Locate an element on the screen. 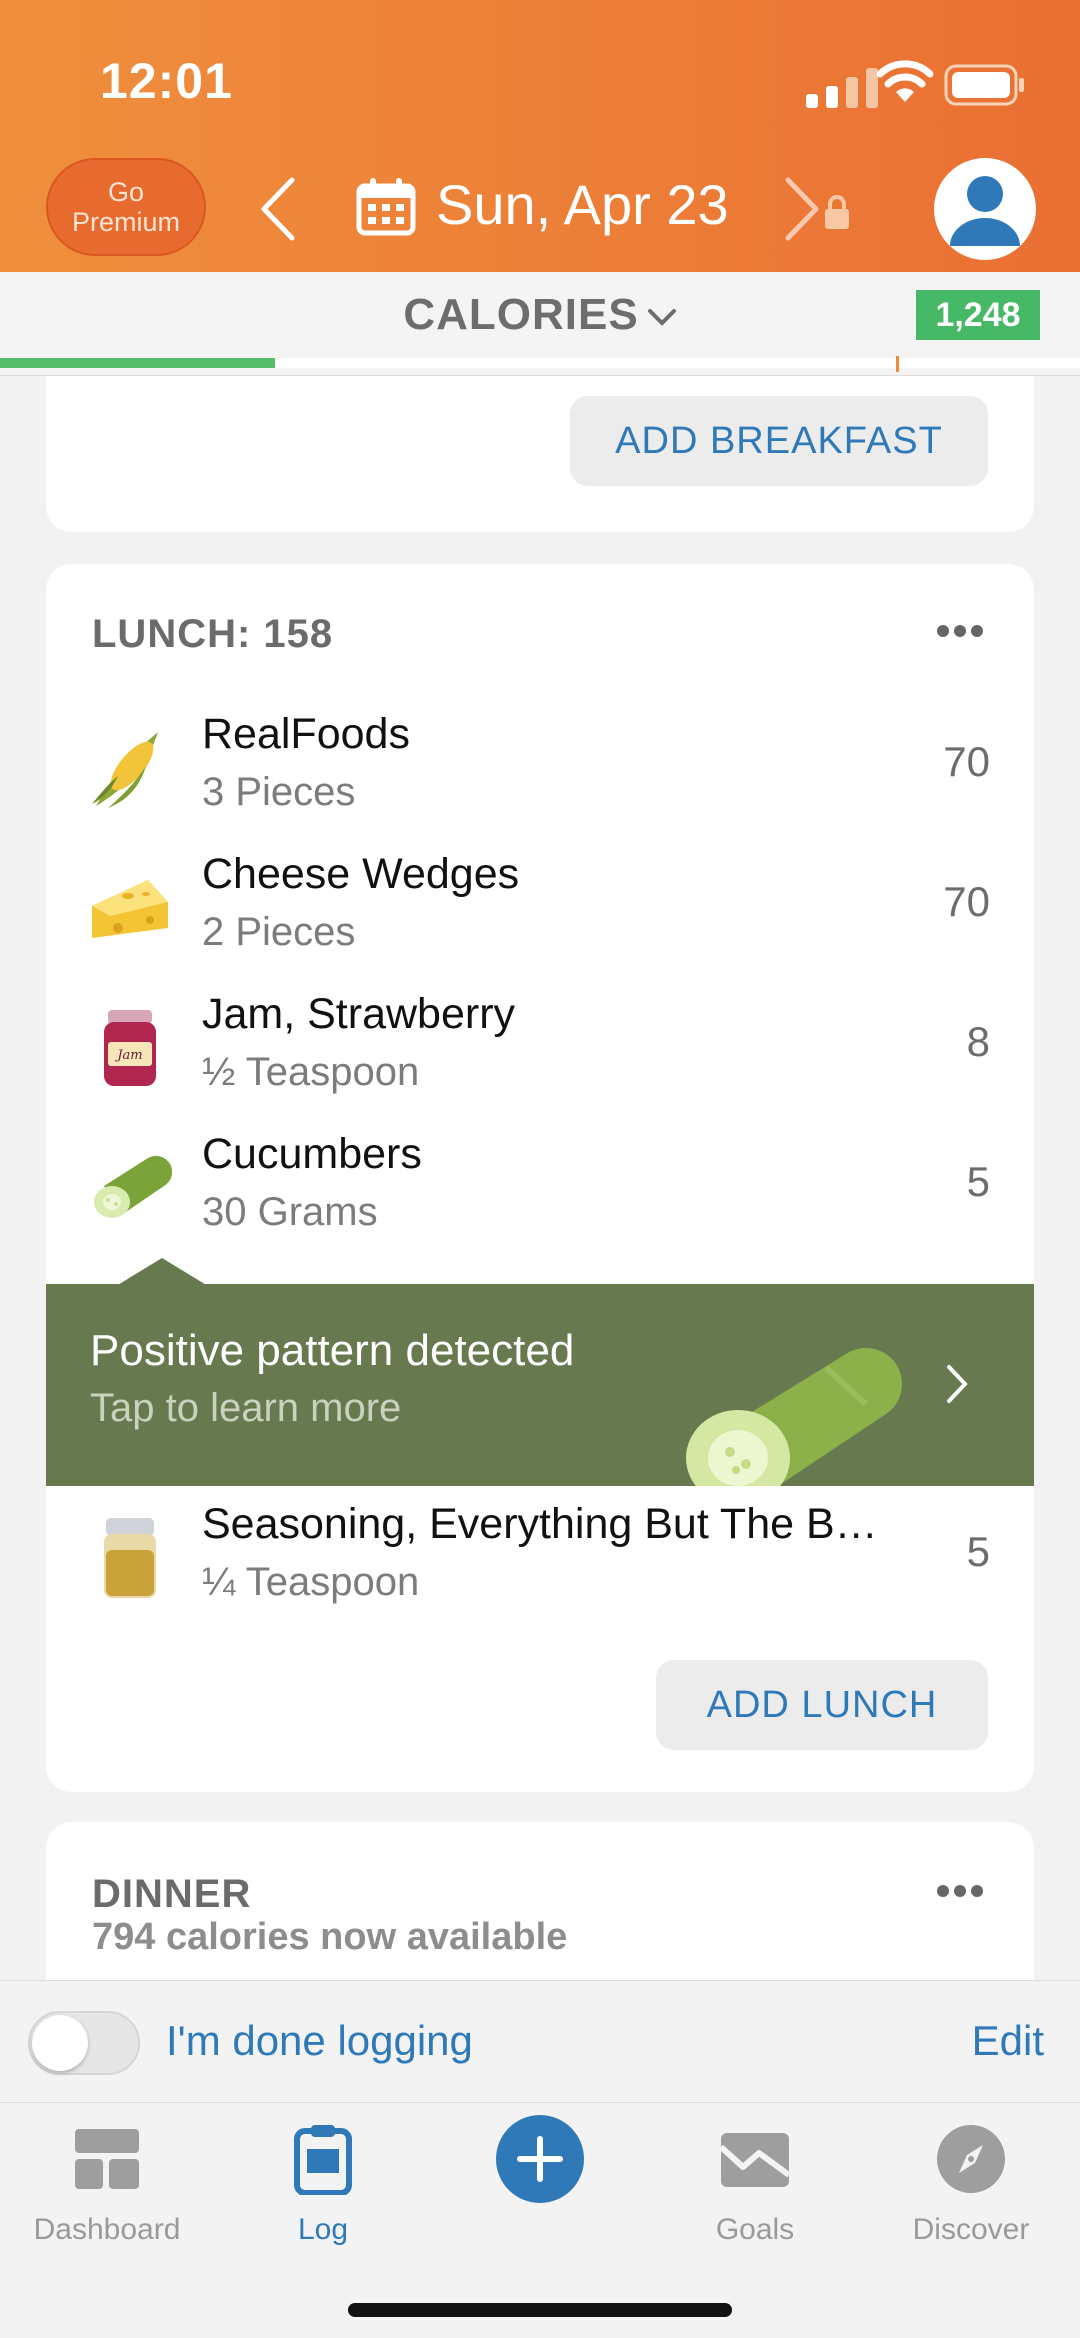  calorie-goal-marker is located at coordinates (897, 364).